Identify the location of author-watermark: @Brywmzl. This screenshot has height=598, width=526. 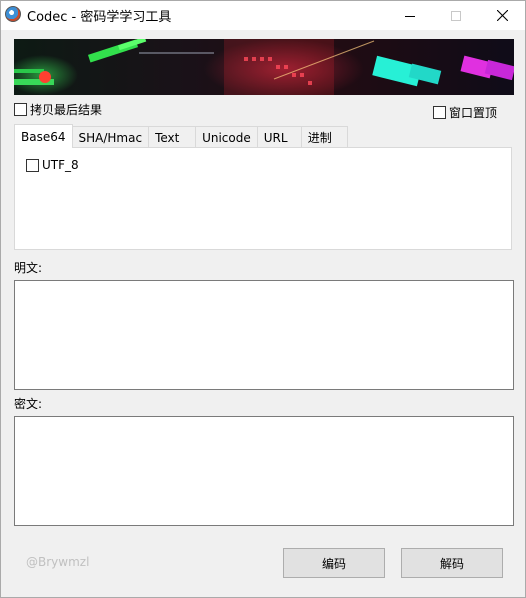
(58, 562).